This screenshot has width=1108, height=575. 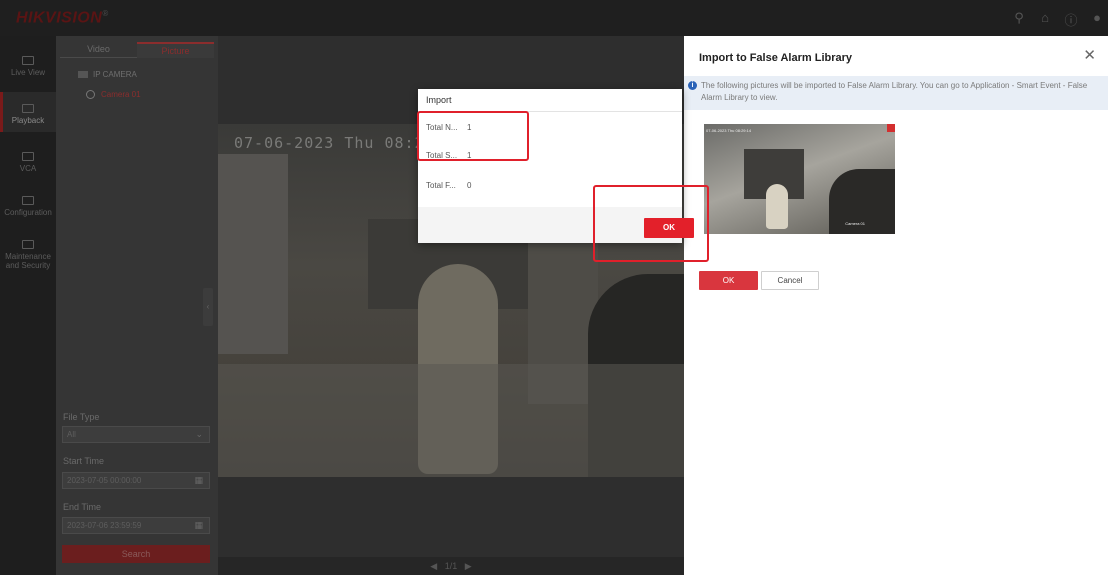 I want to click on help-icon: ⓘ, so click(x=1071, y=19).